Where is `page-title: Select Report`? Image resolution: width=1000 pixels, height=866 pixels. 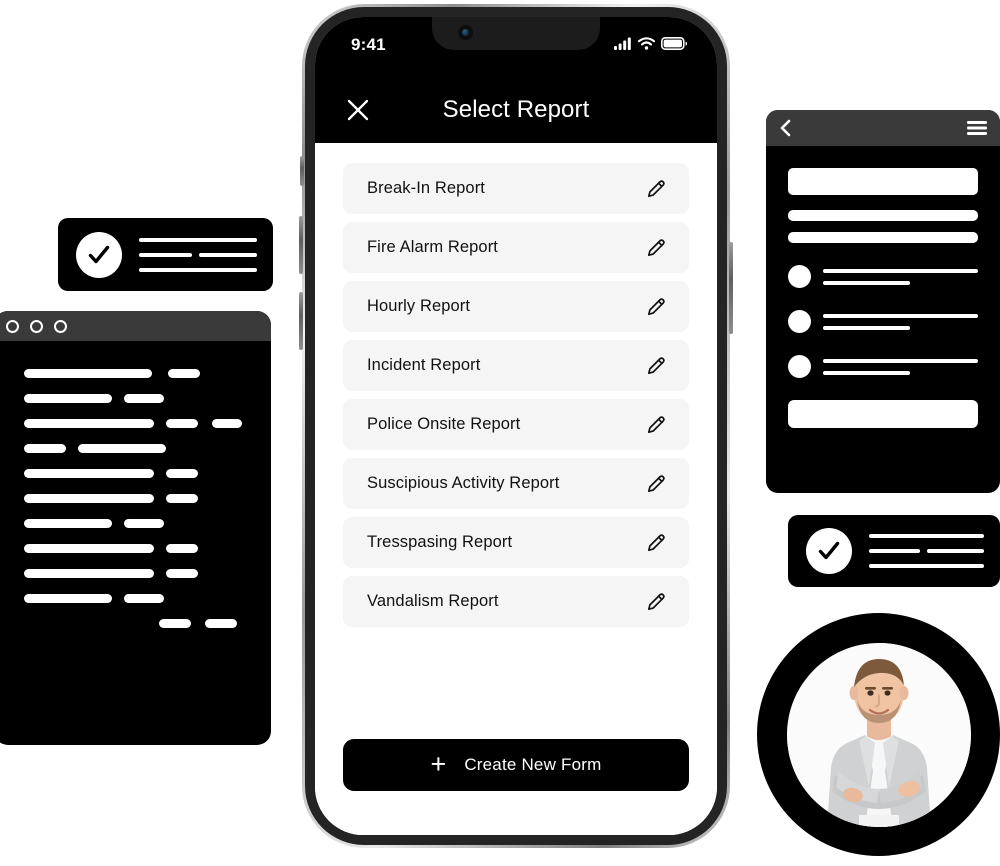
page-title: Select Report is located at coordinates (516, 109).